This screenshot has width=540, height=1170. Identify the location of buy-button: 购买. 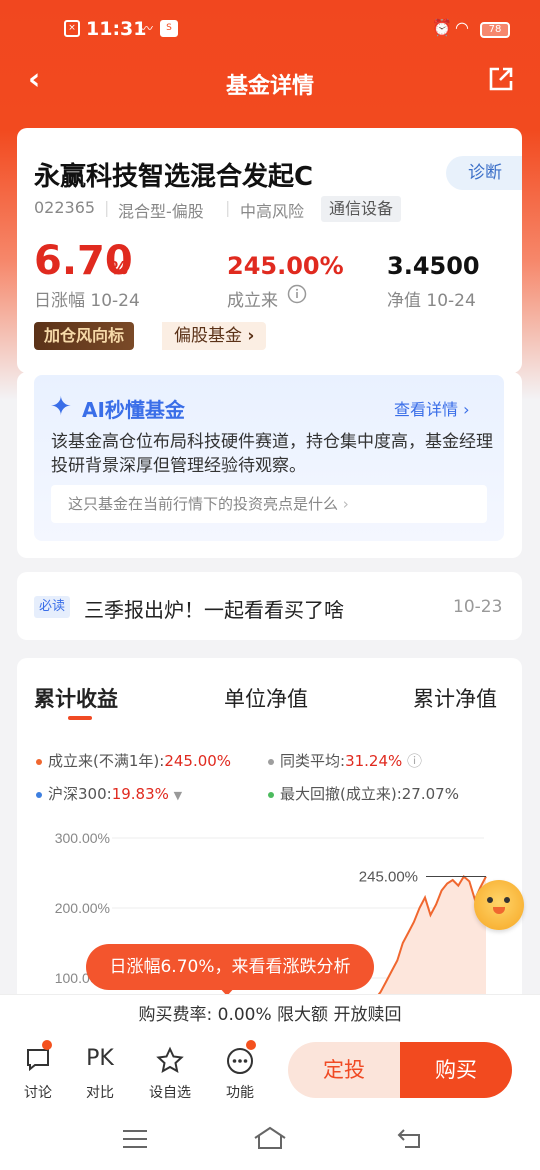
(456, 1070).